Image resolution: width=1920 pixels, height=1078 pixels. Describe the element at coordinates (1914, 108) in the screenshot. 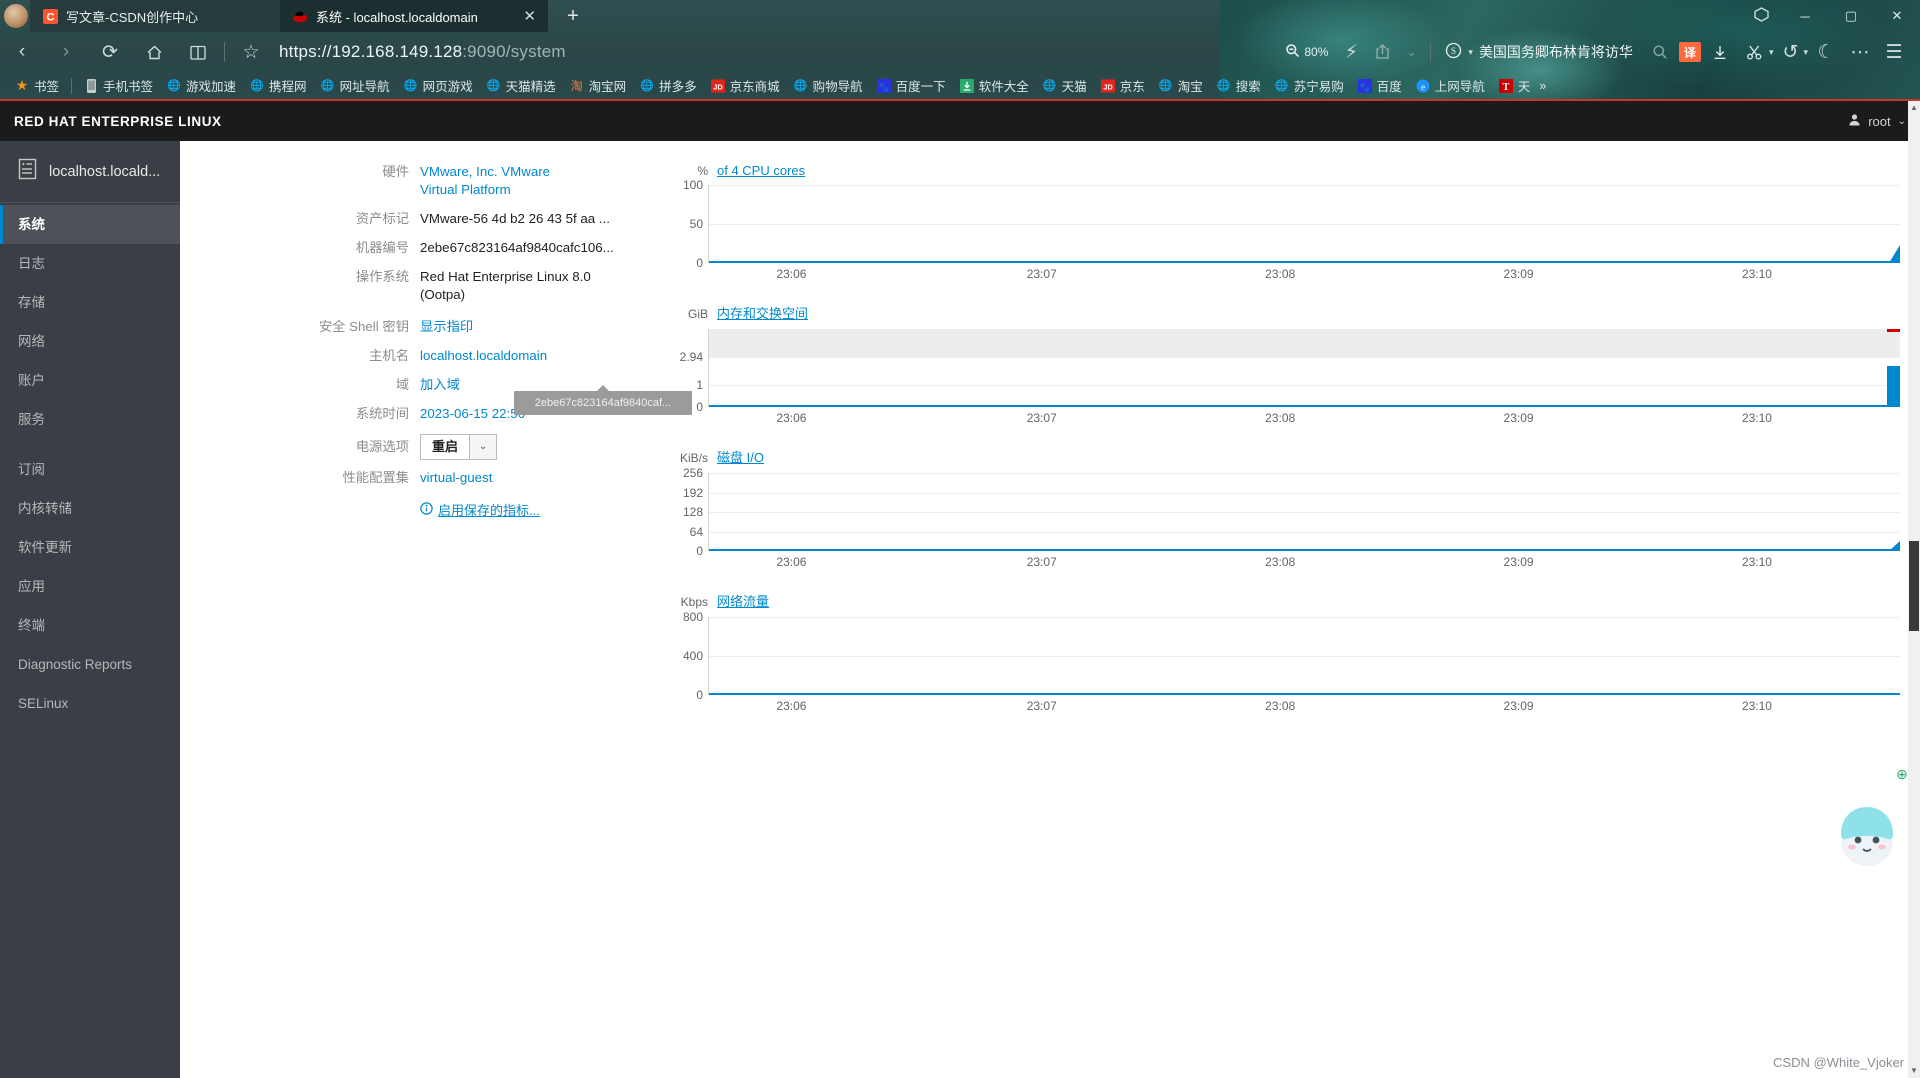

I see `scroll-up-button: ▲` at that location.